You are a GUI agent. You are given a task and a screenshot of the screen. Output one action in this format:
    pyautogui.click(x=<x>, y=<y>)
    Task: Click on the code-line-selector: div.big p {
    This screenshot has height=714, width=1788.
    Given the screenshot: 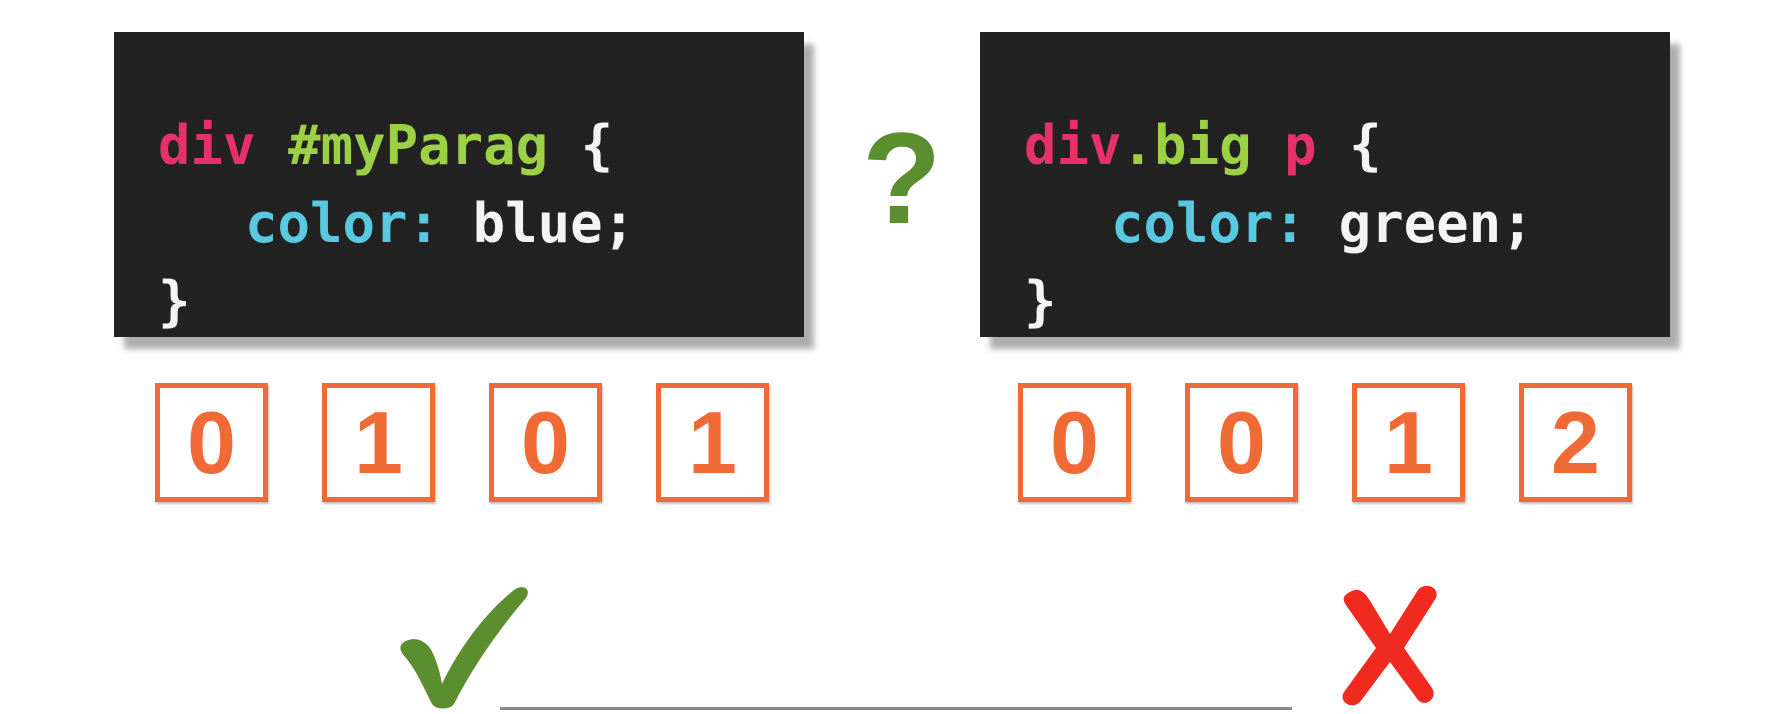 What is the action you would take?
    pyautogui.click(x=1347, y=146)
    